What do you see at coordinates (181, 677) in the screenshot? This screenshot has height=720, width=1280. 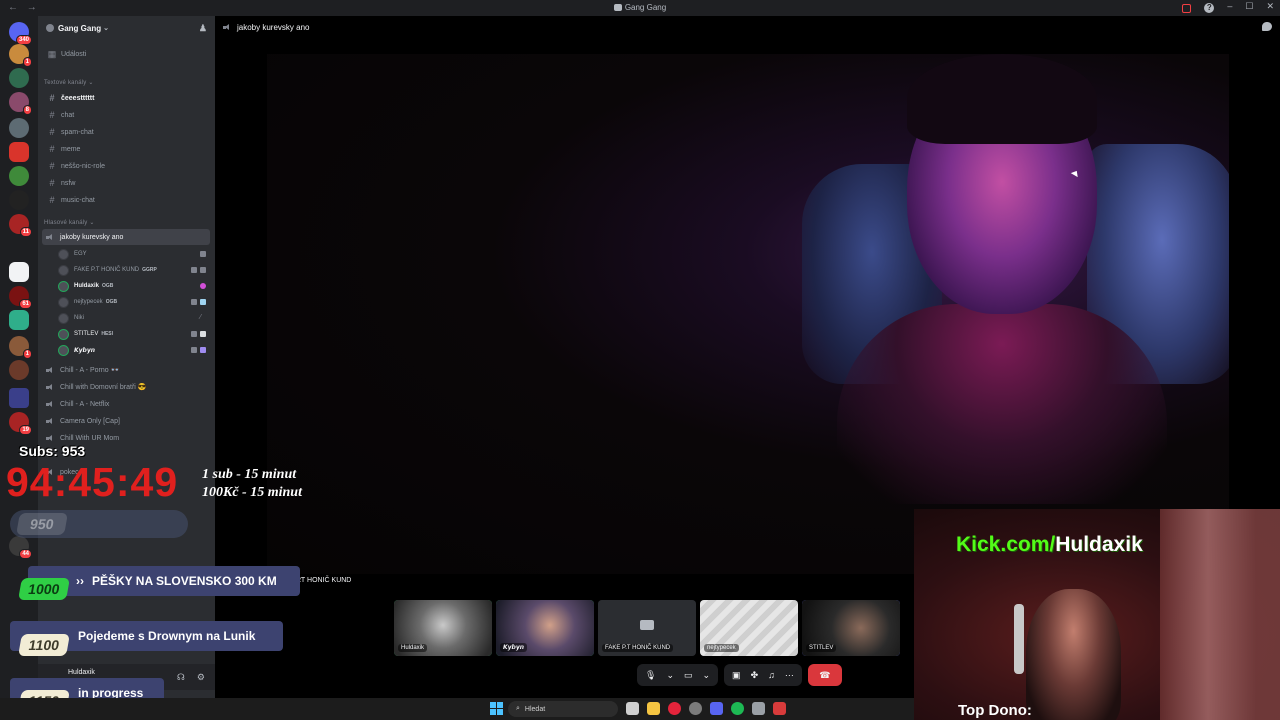 I see `headphones-icon: ☊` at bounding box center [181, 677].